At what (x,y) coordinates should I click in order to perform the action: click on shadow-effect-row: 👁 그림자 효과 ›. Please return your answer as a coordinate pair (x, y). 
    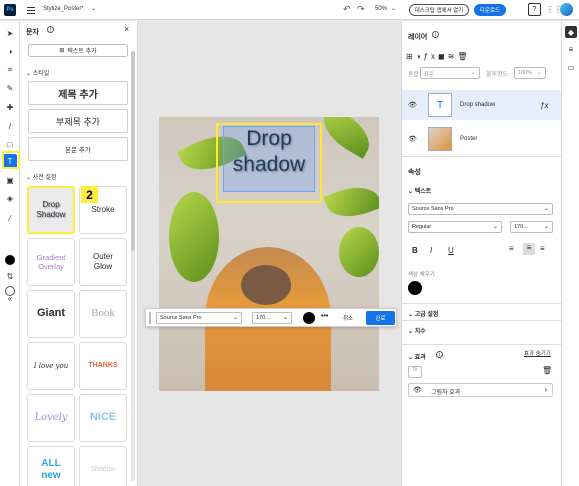
    Looking at the image, I should click on (480, 390).